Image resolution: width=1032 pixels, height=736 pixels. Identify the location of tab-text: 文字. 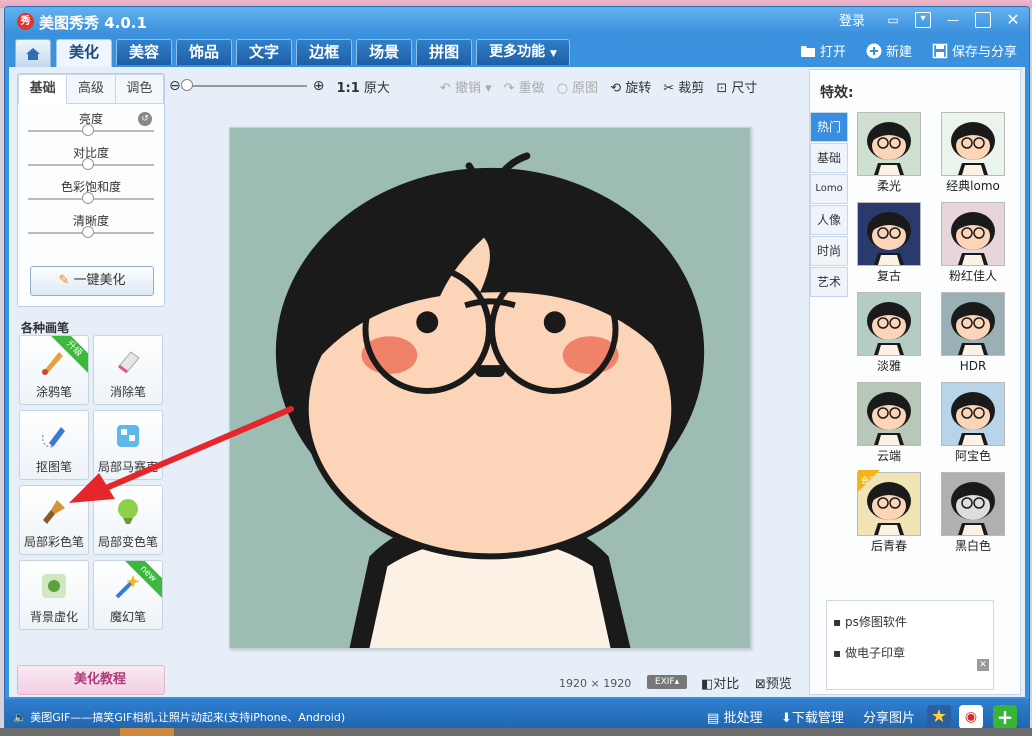
(264, 52).